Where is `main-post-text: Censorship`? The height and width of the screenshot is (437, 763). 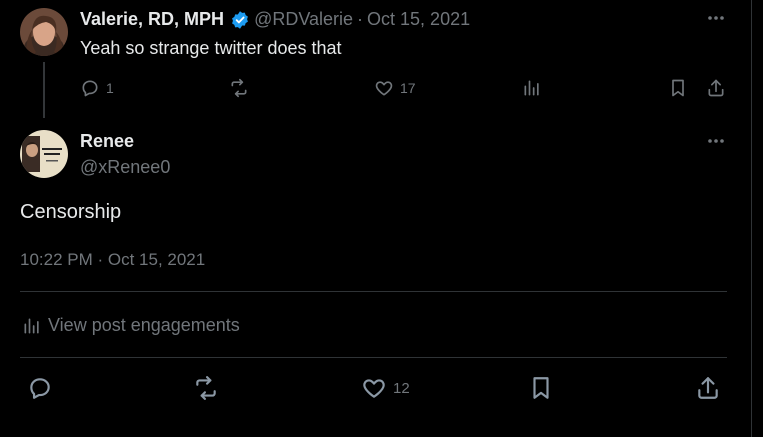
main-post-text: Censorship is located at coordinates (71, 212).